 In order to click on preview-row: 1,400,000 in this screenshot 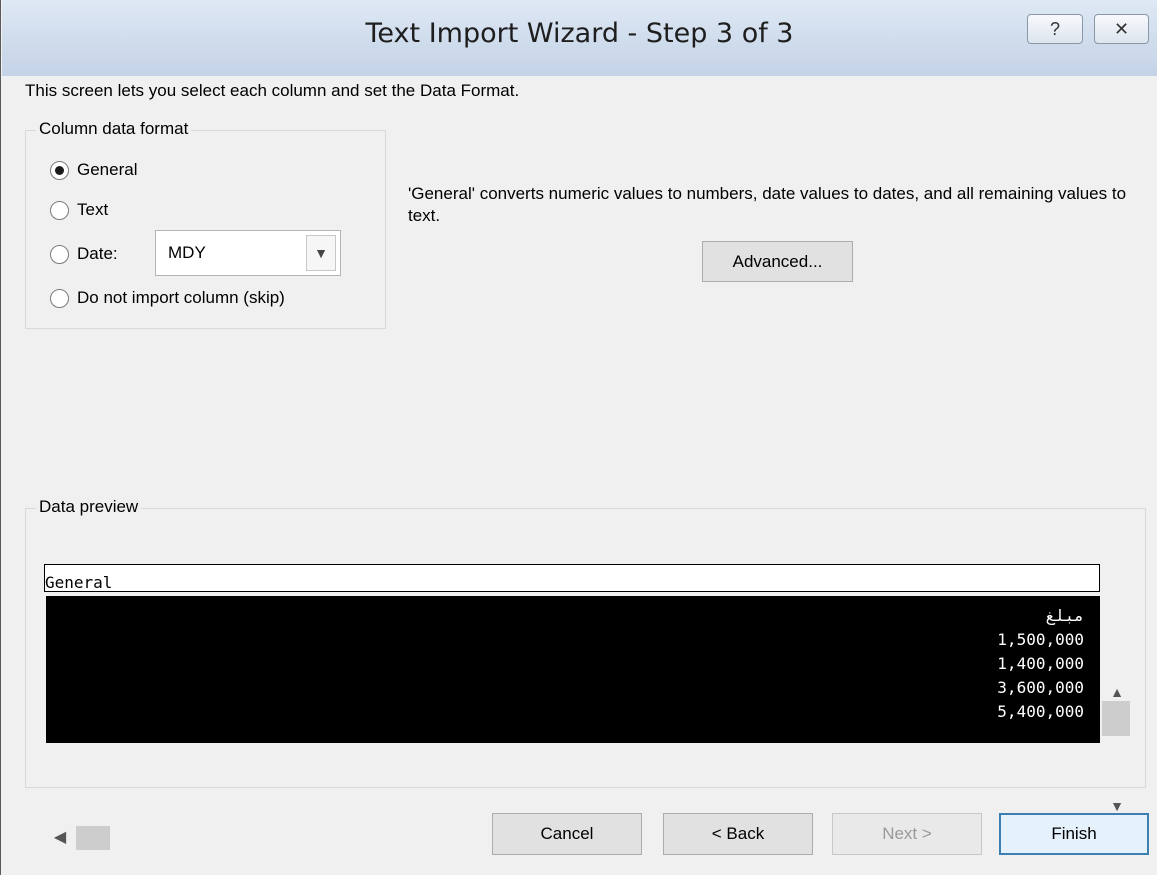, I will do `click(1040, 663)`.